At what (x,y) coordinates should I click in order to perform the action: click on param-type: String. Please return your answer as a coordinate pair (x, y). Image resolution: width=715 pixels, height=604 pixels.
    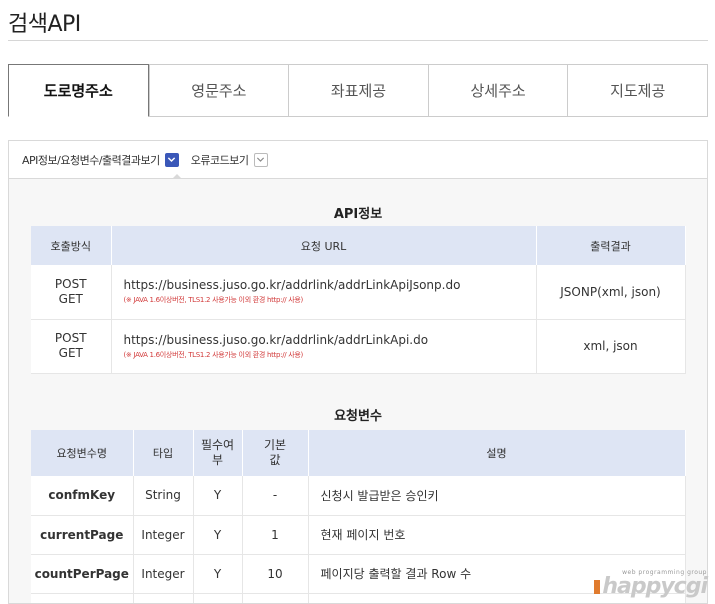
    Looking at the image, I should click on (163, 496).